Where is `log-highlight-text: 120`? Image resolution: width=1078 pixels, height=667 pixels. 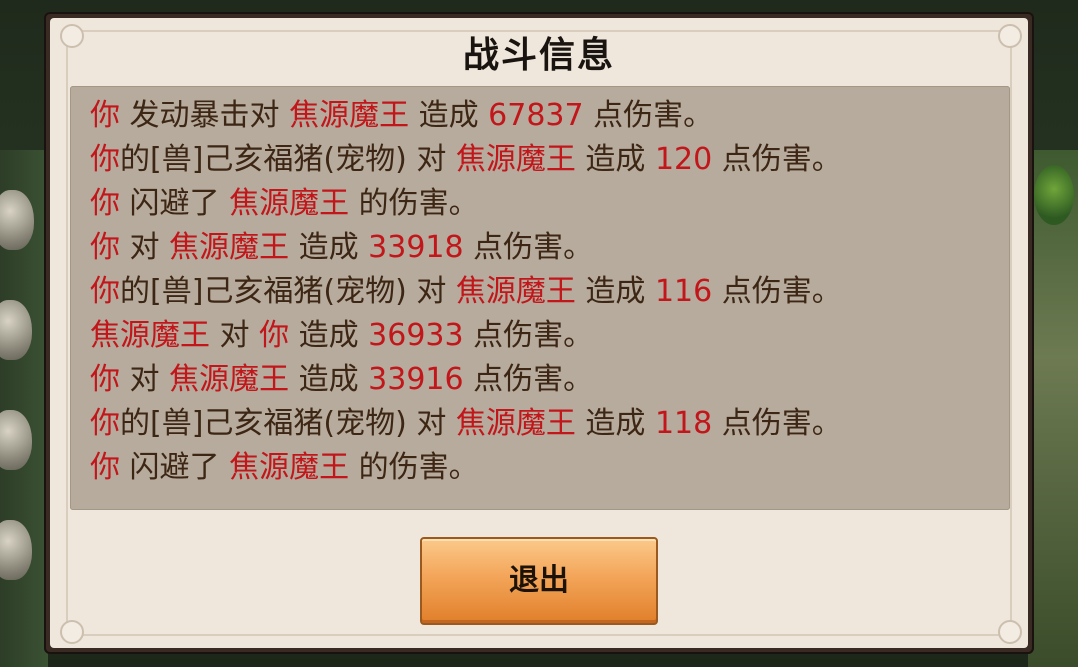 log-highlight-text: 120 is located at coordinates (683, 159).